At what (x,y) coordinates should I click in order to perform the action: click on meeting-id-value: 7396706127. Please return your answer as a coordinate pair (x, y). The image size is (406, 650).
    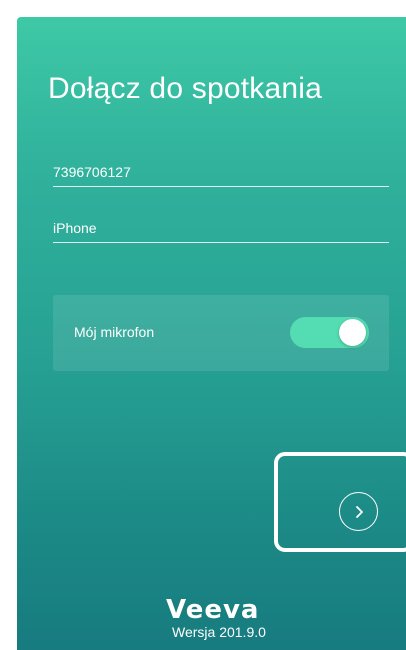
    Looking at the image, I should click on (92, 172).